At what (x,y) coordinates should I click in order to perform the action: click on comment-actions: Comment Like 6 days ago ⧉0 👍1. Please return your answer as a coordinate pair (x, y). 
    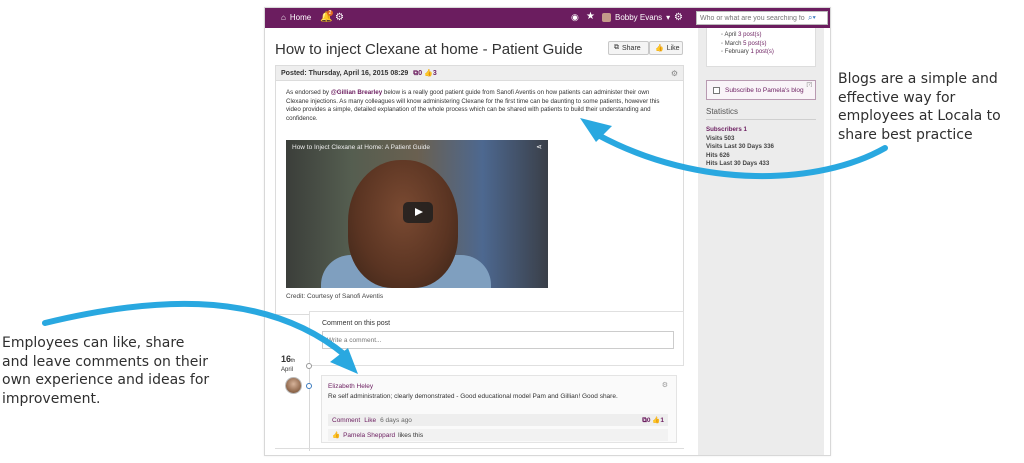
    Looking at the image, I should click on (498, 420).